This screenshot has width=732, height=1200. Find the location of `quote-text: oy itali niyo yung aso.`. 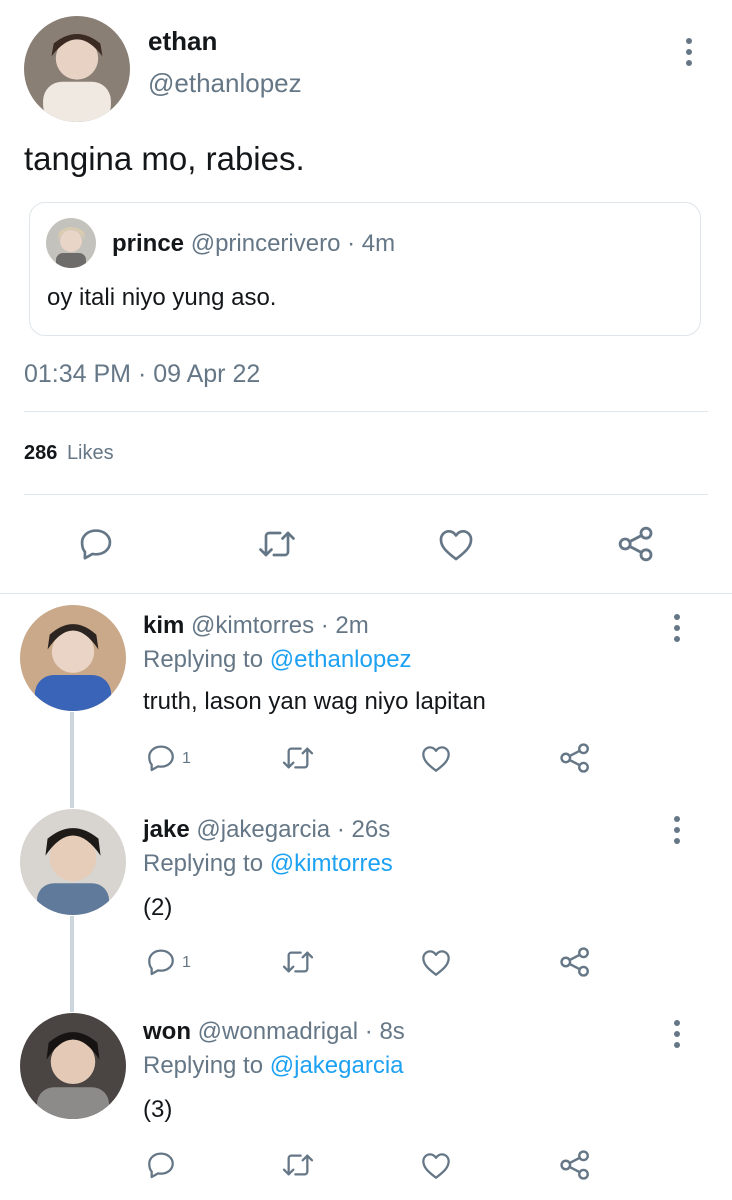

quote-text: oy itali niyo yung aso. is located at coordinates (162, 297).